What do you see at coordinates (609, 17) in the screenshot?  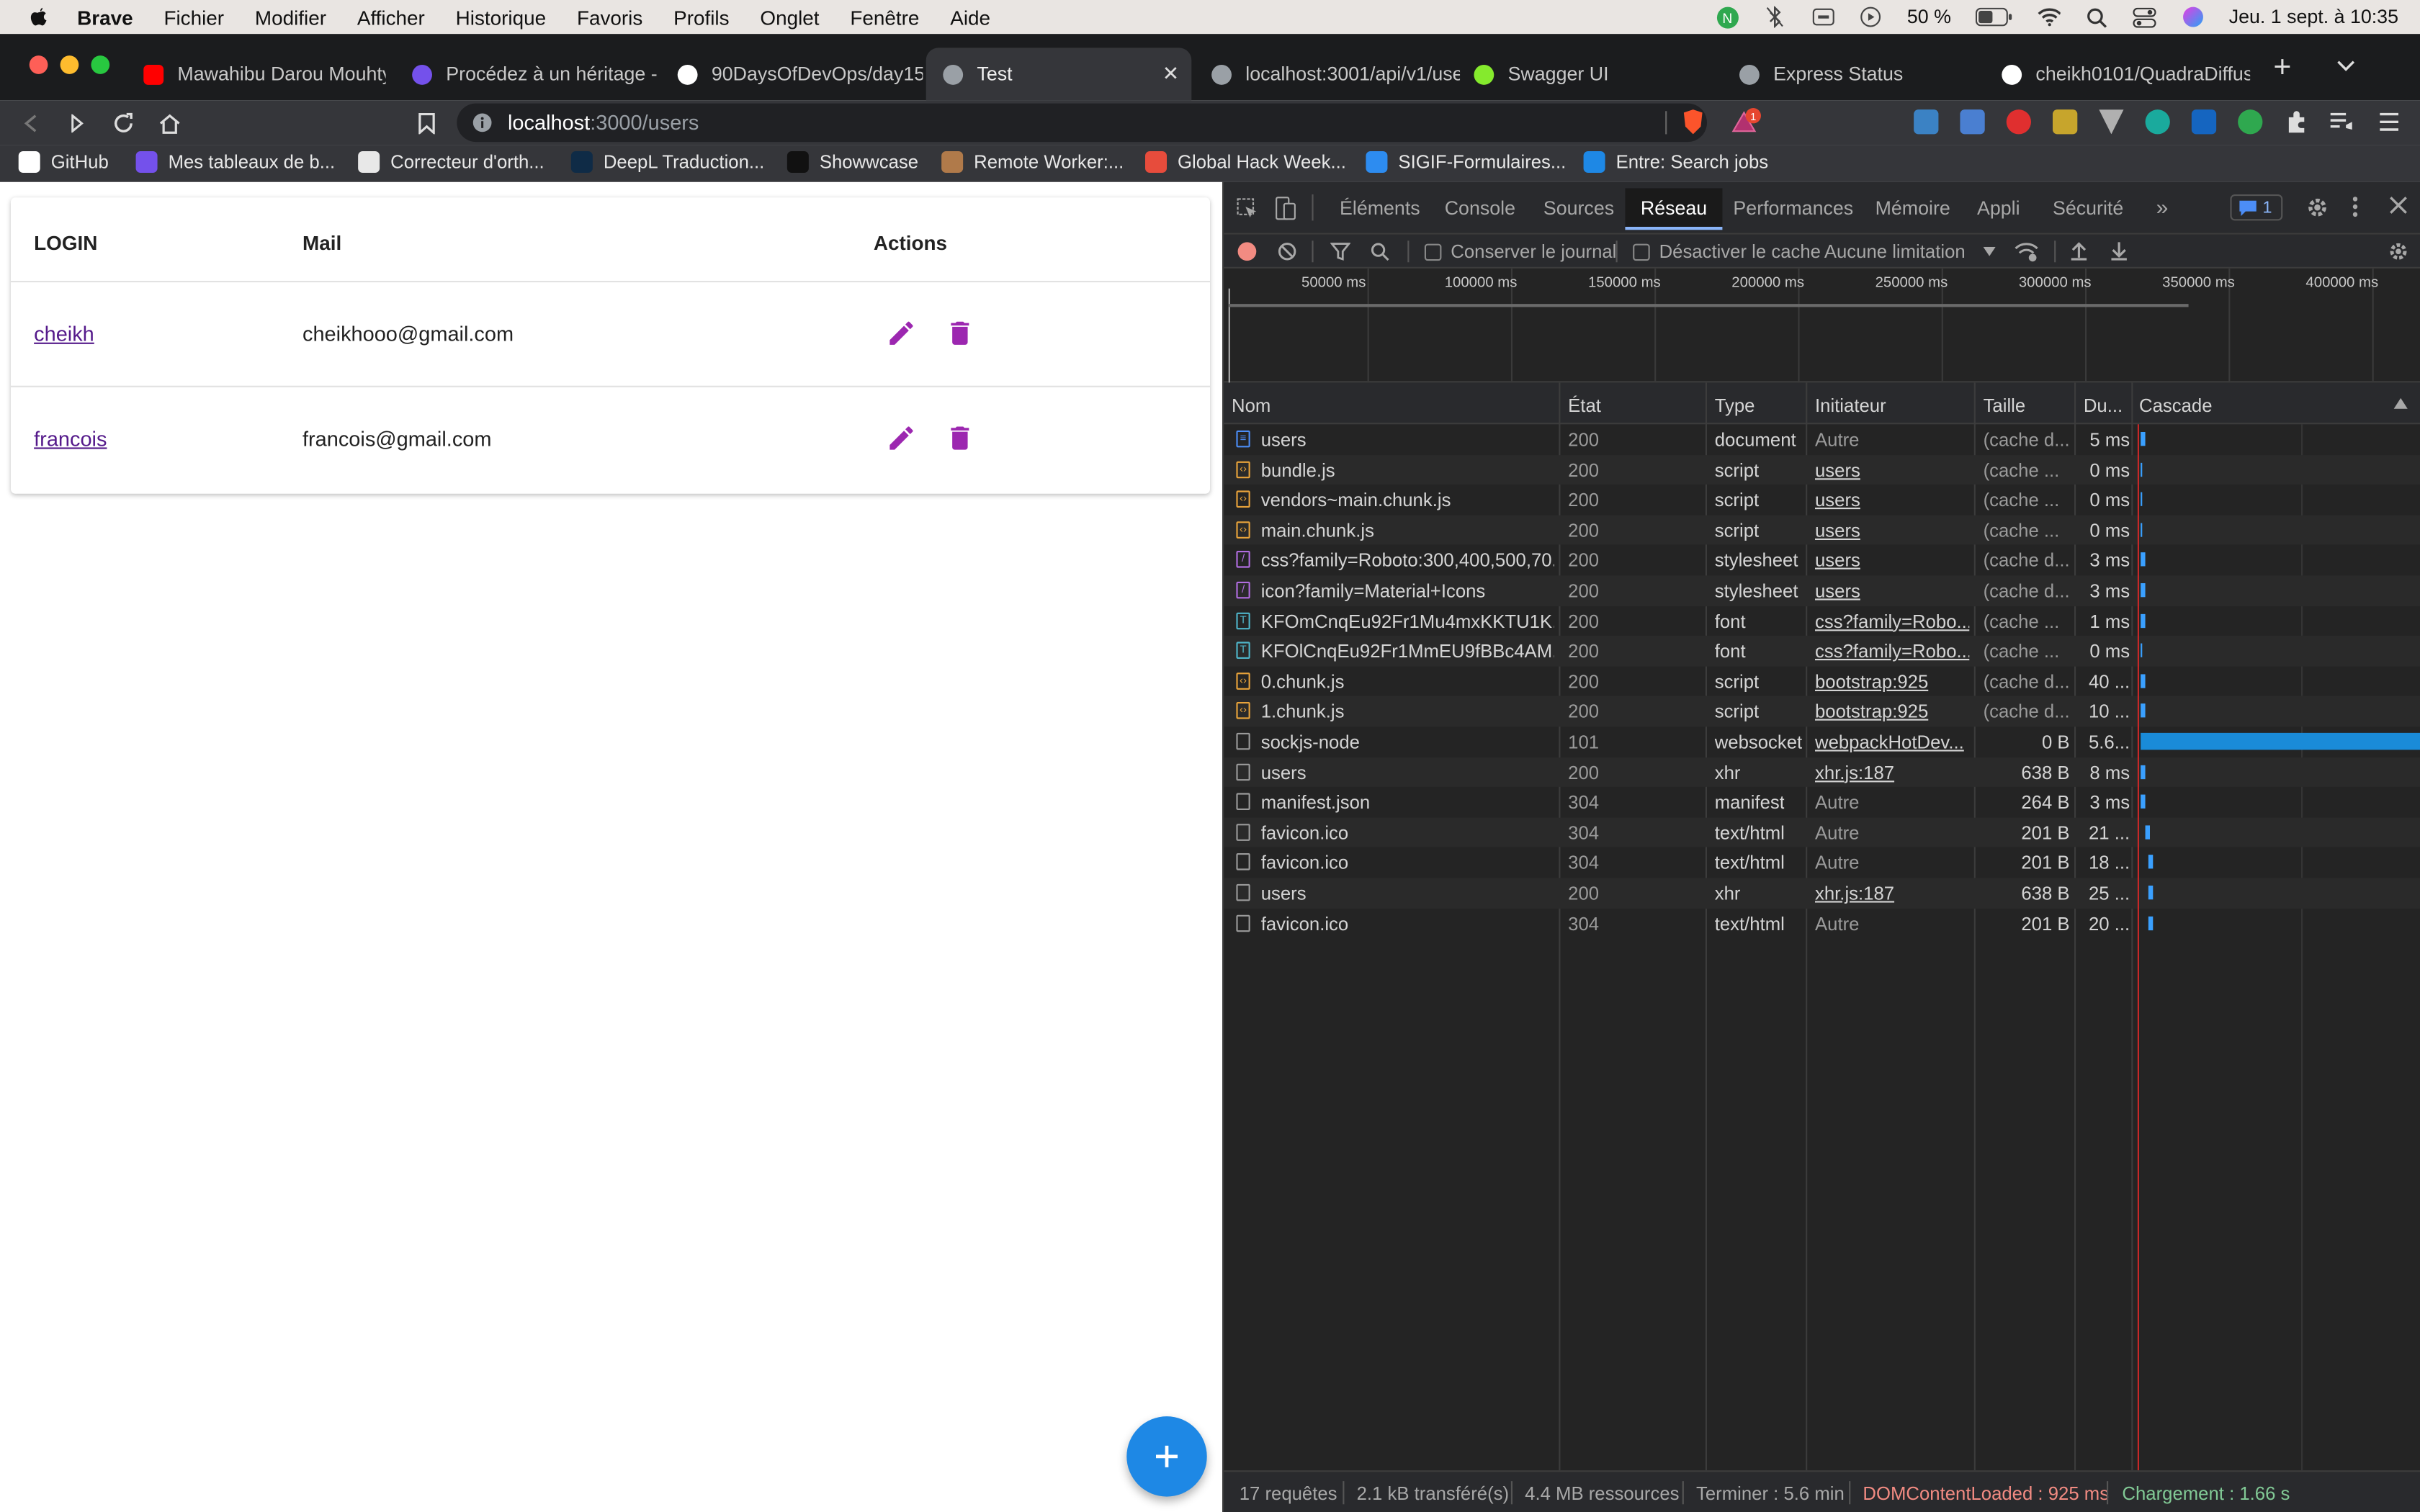 I see `menu-favoris: Favoris` at bounding box center [609, 17].